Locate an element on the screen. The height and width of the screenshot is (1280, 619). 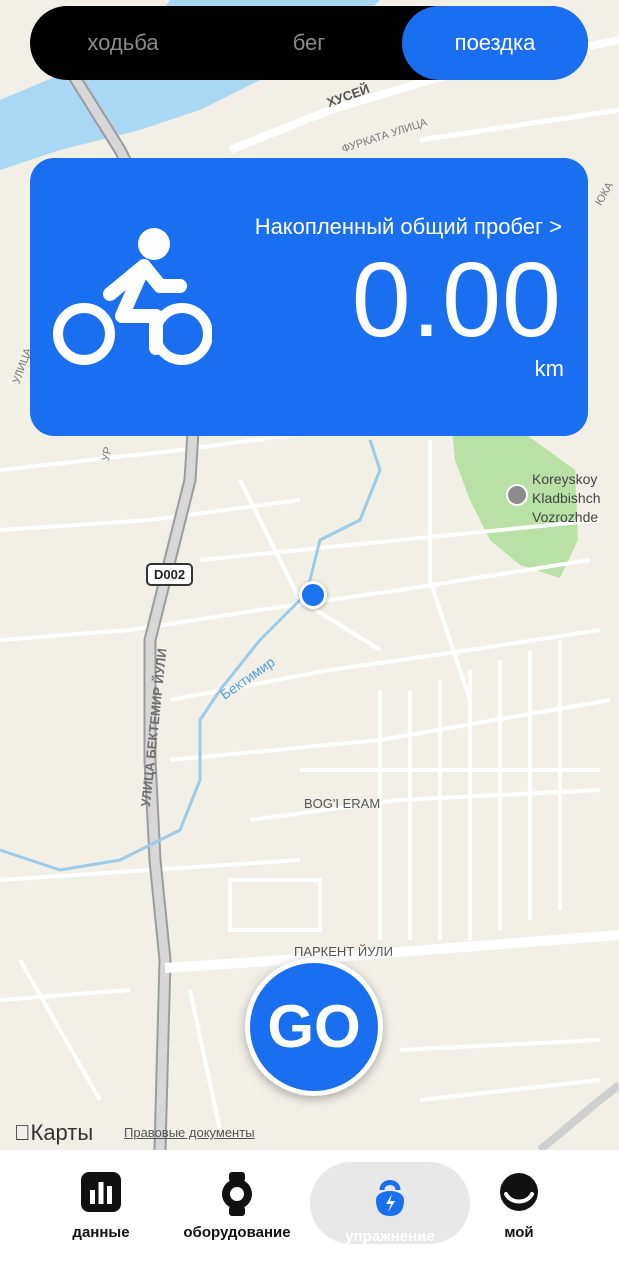
poi-line-1: Koreyskoy is located at coordinates (565, 479).